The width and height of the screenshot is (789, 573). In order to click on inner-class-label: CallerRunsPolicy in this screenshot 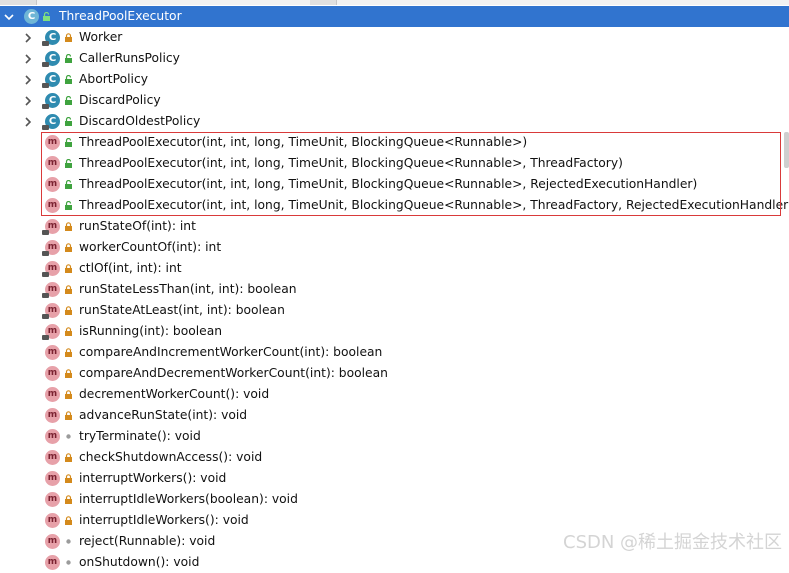, I will do `click(129, 58)`.